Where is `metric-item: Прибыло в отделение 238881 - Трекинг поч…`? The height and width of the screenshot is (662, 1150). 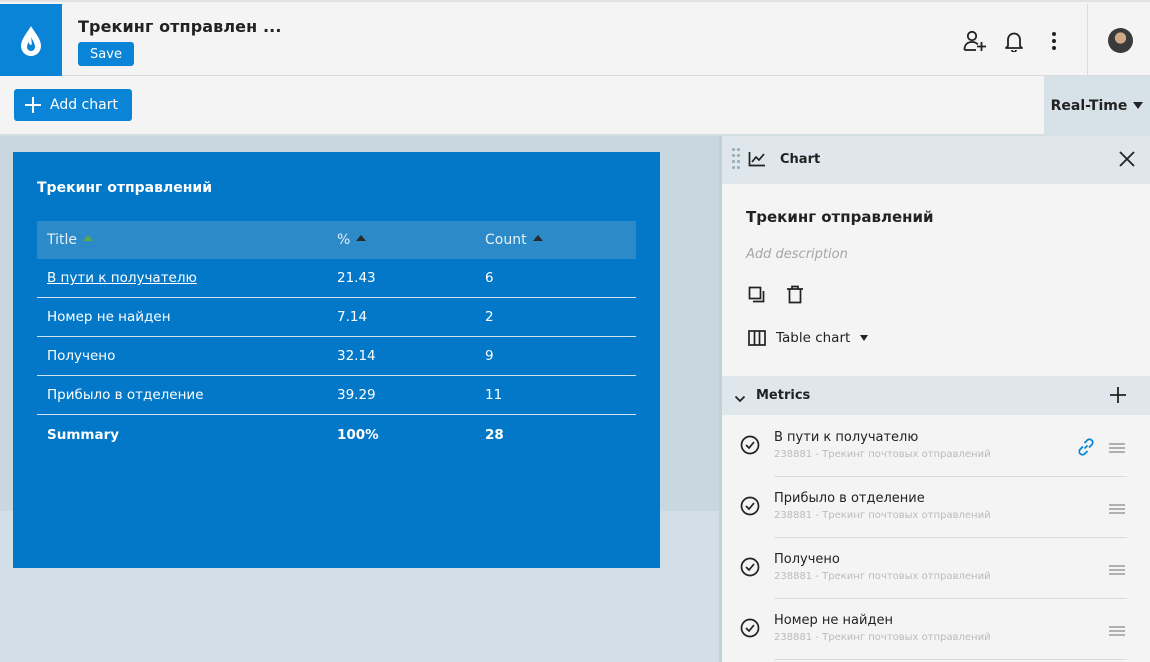 metric-item: Прибыло в отделение 238881 - Трекинг поч… is located at coordinates (936, 507).